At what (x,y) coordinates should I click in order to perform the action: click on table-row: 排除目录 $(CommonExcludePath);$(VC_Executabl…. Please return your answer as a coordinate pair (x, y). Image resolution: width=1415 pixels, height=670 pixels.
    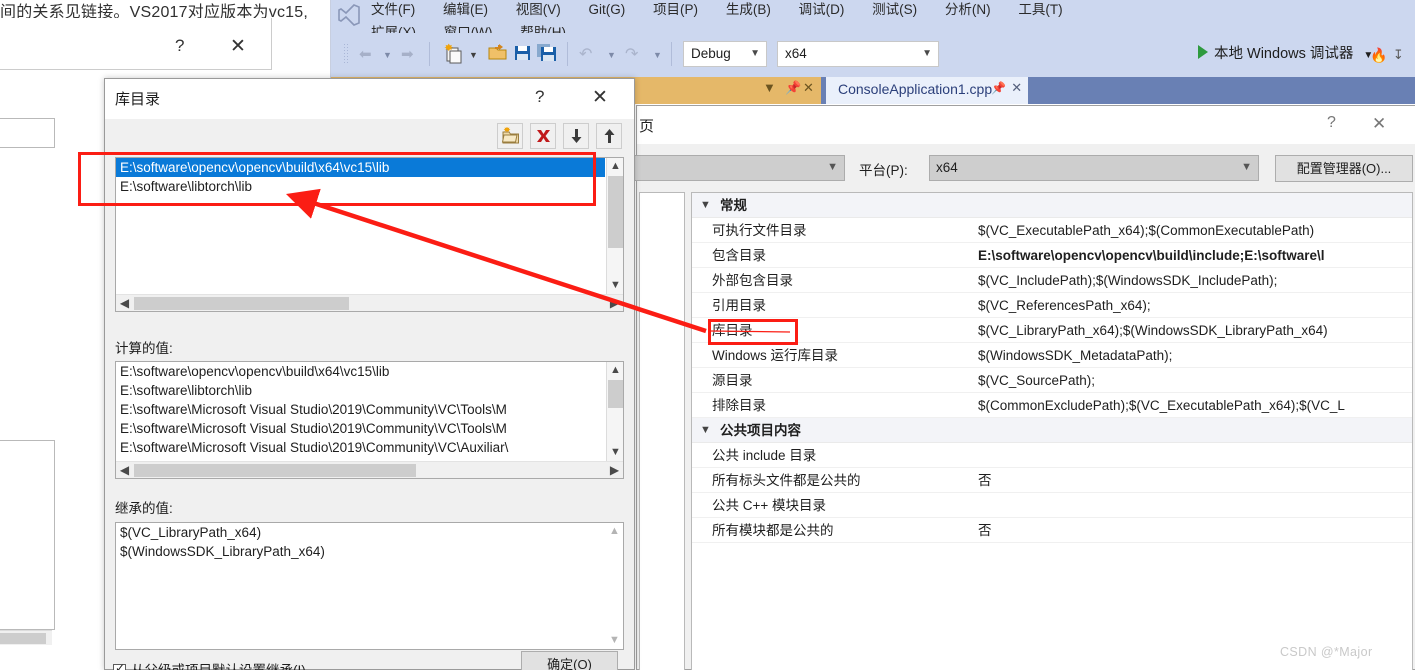
    Looking at the image, I should click on (1052, 405).